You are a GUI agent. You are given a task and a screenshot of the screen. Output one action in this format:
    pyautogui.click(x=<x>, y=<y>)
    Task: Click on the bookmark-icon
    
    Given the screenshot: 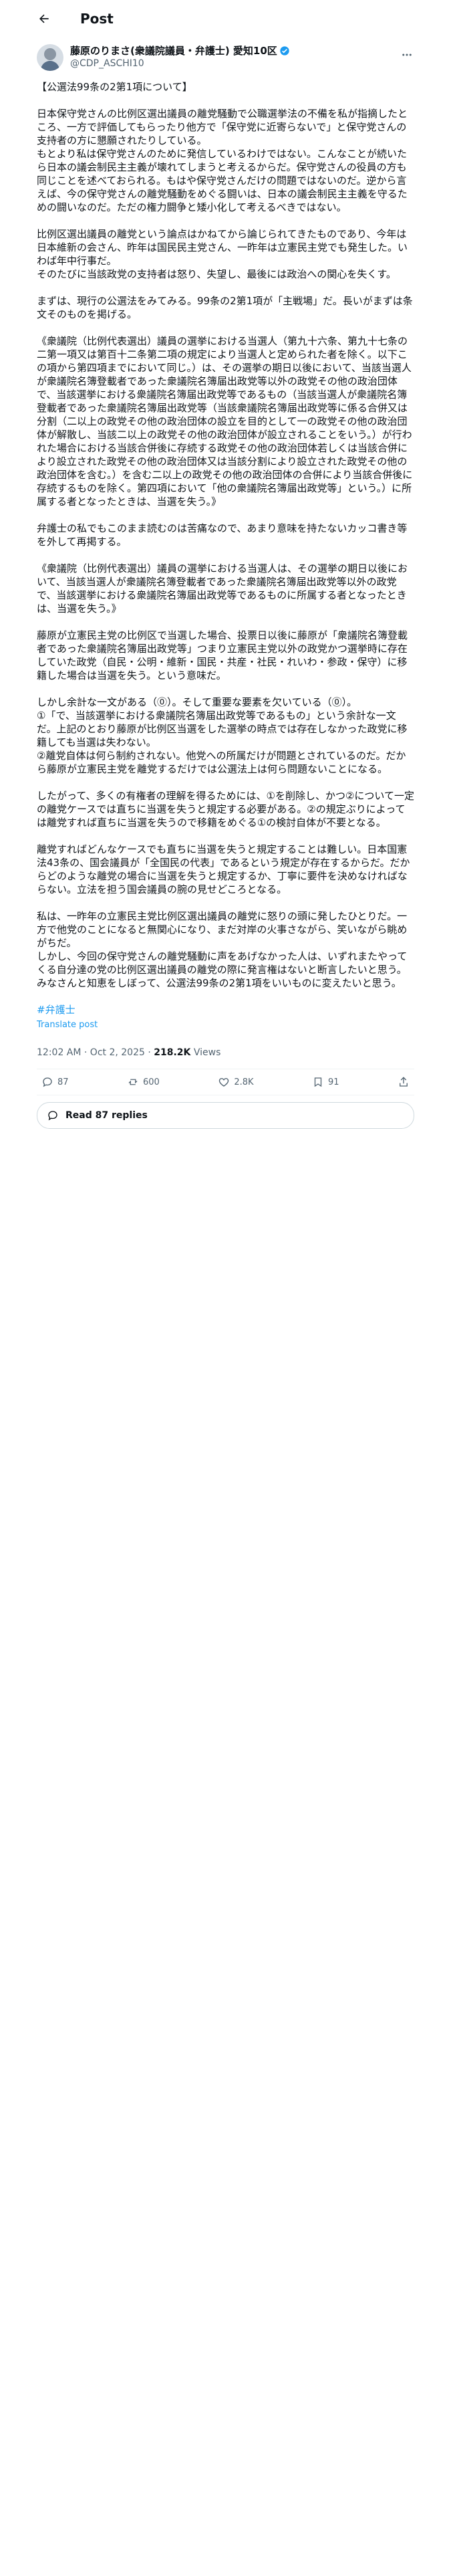 What is the action you would take?
    pyautogui.click(x=318, y=1082)
    